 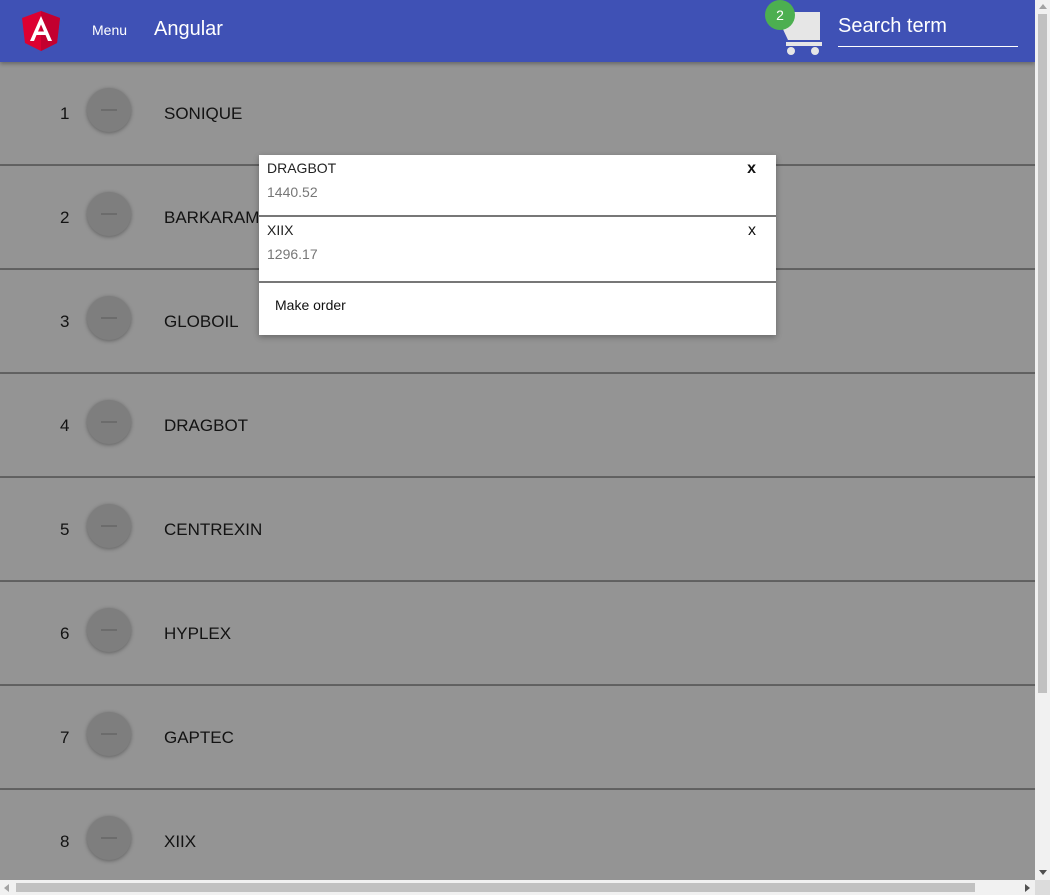 I want to click on cart-item: XIIX 1296.17 x, so click(x=517, y=250).